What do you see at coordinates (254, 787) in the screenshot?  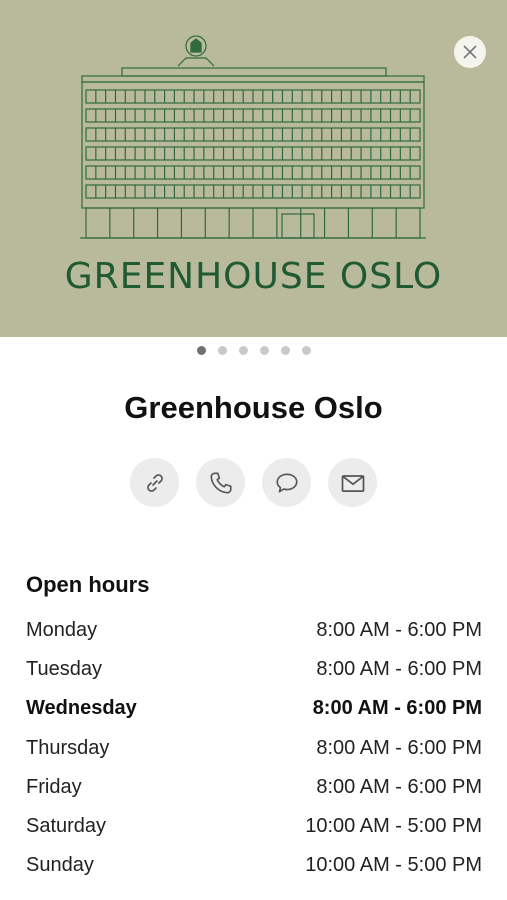 I see `hours-row-friday: Friday 8:00 AM - 6:00 PM` at bounding box center [254, 787].